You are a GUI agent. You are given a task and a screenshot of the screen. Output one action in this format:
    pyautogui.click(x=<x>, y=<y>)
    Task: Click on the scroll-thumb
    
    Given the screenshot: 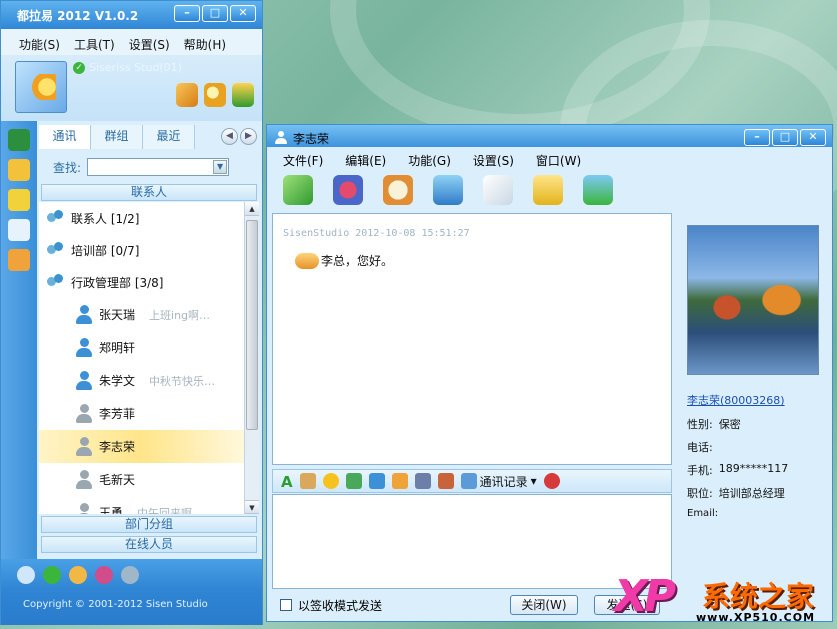 What is the action you would take?
    pyautogui.click(x=252, y=325)
    